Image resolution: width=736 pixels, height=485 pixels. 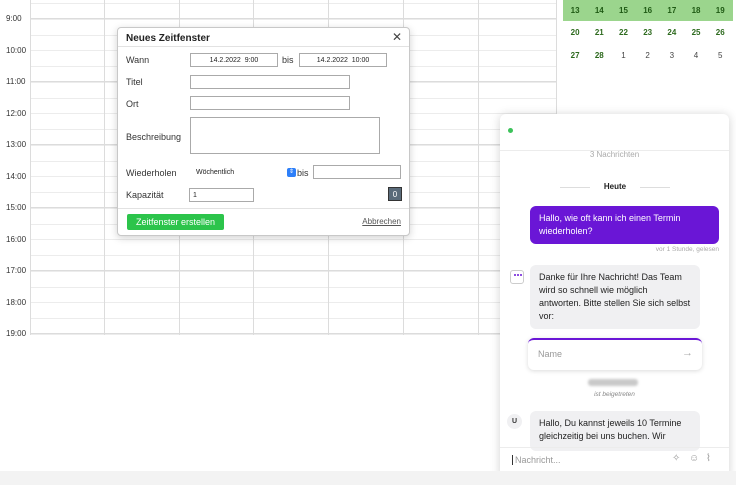 I want to click on mini-month-day: 20, so click(x=575, y=32).